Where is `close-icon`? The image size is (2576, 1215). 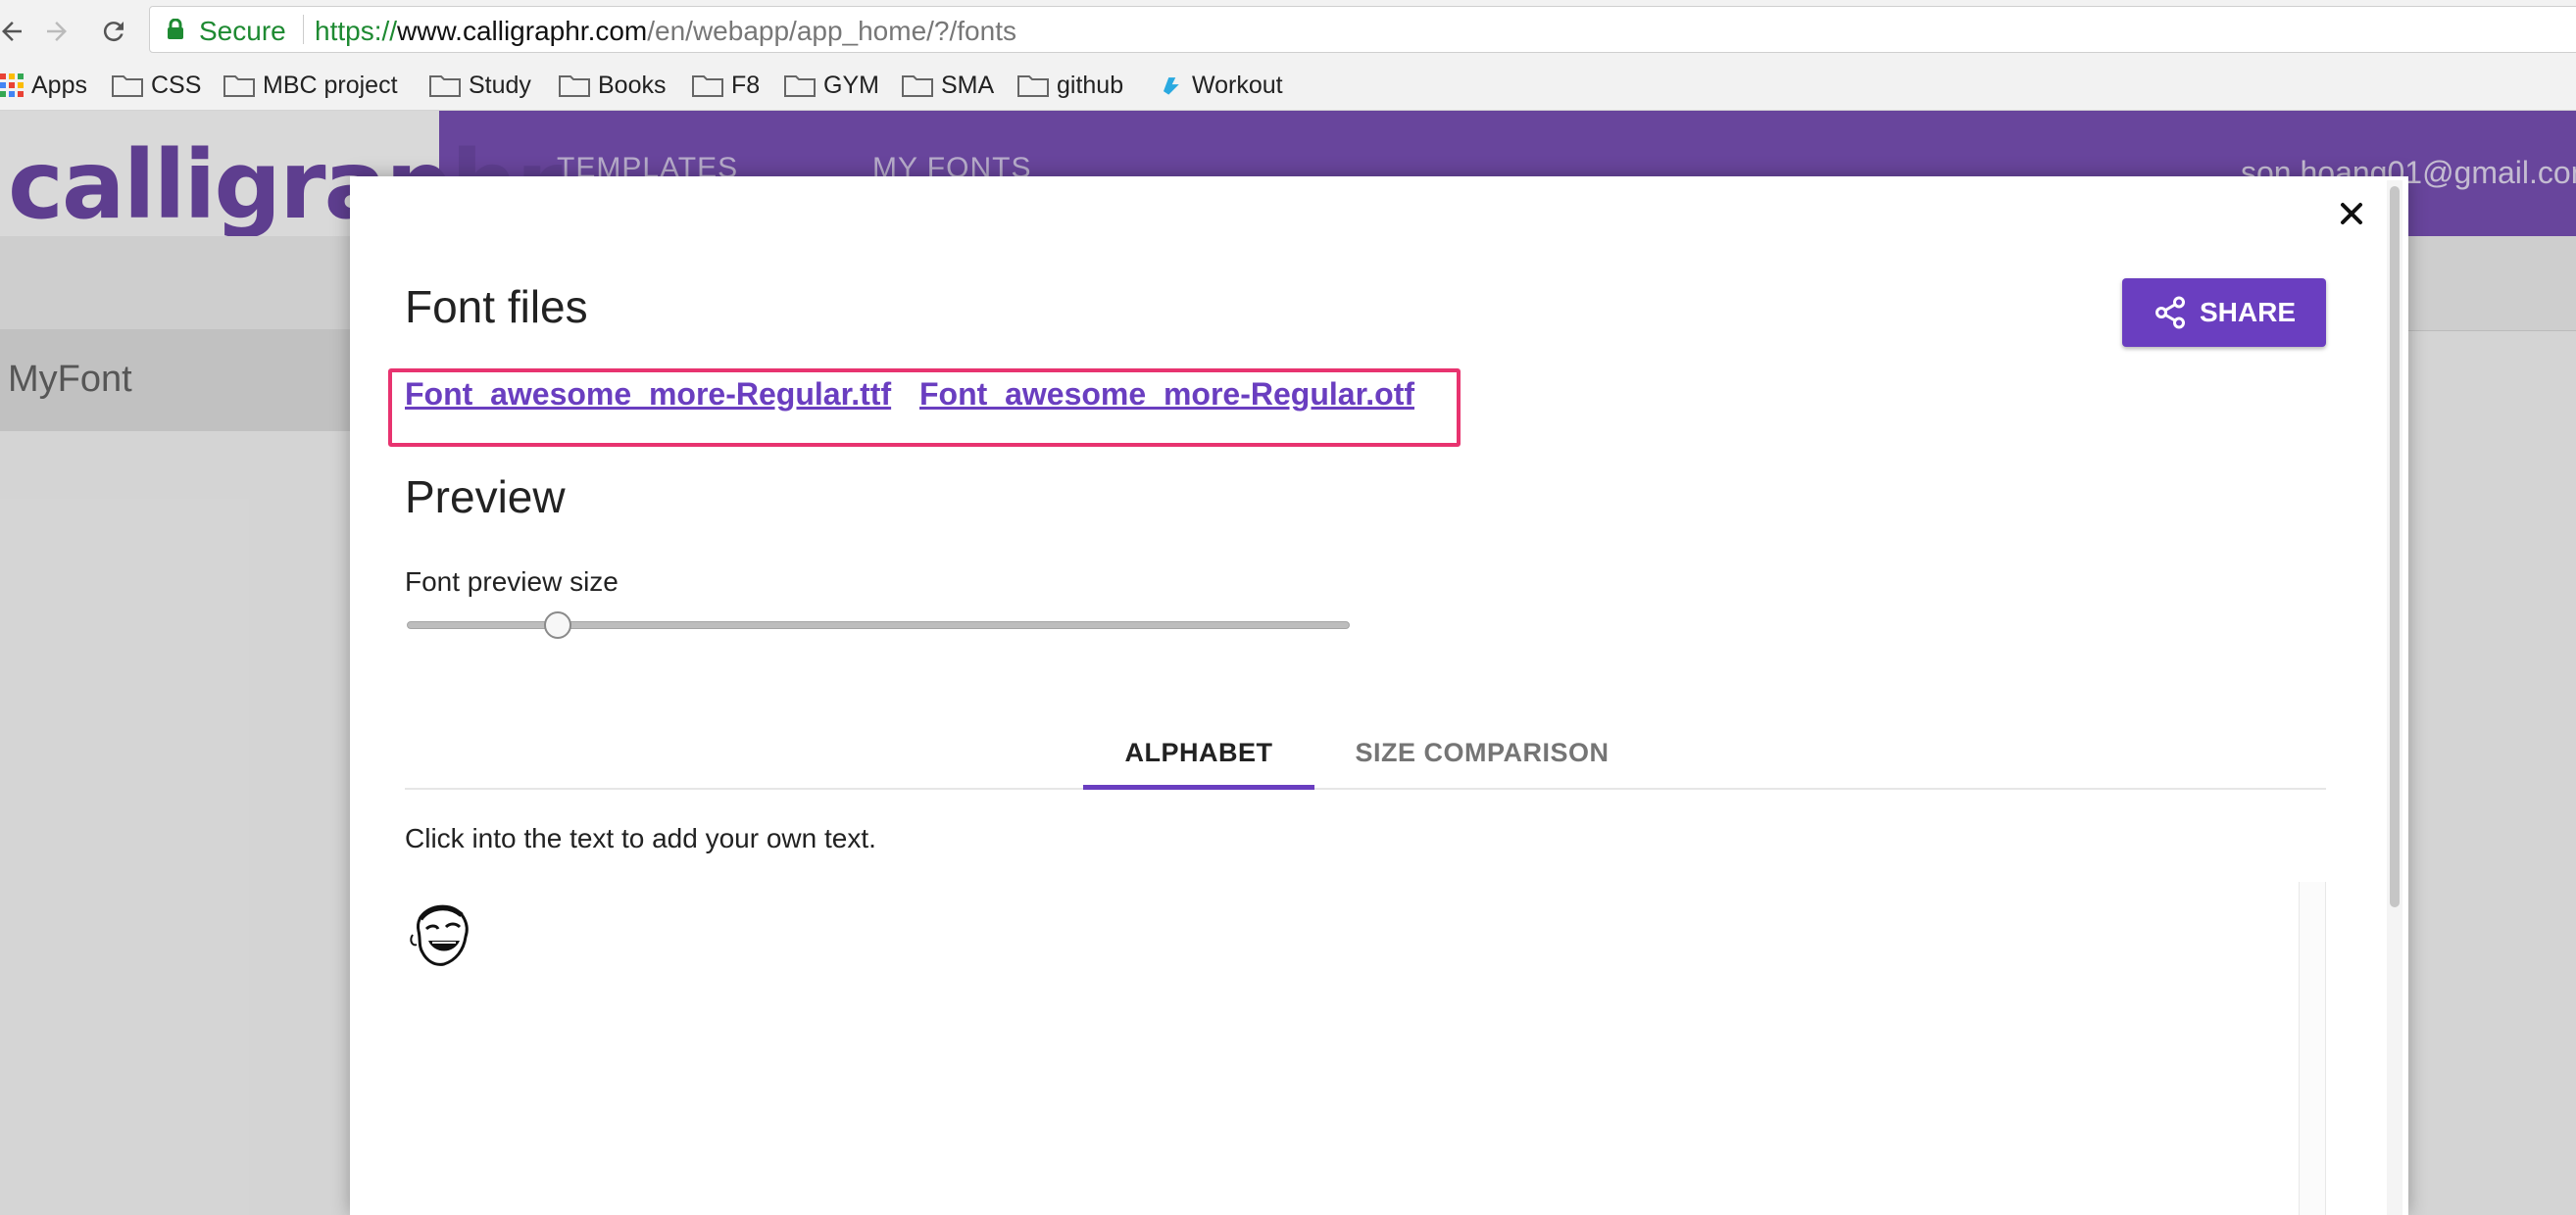 close-icon is located at coordinates (2351, 213).